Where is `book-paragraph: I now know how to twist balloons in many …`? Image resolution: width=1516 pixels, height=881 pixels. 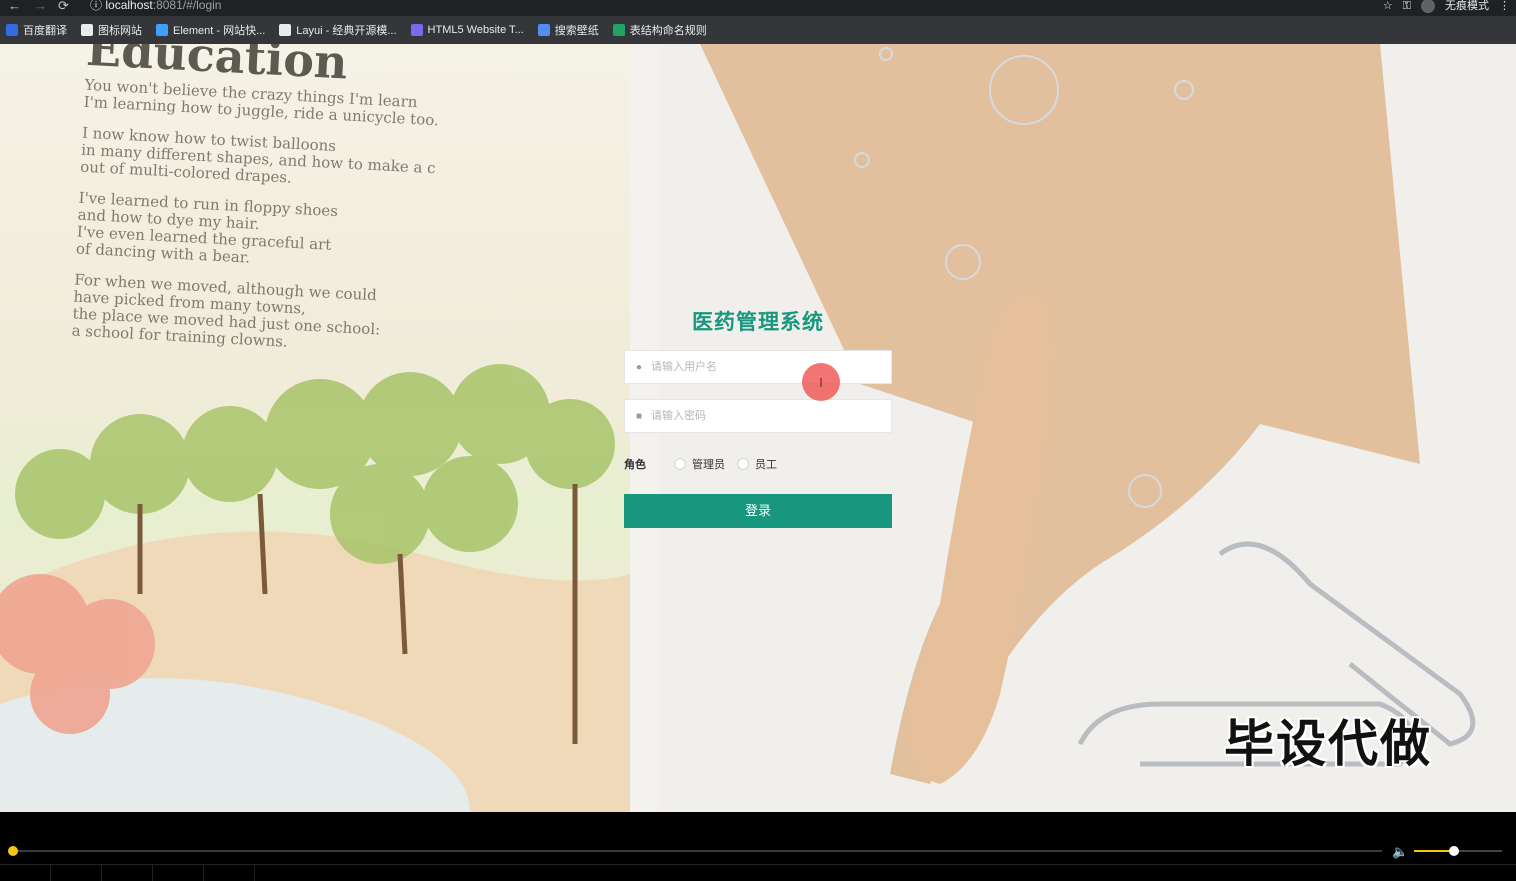 book-paragraph: I now know how to twist balloons in many … is located at coordinates (261, 159).